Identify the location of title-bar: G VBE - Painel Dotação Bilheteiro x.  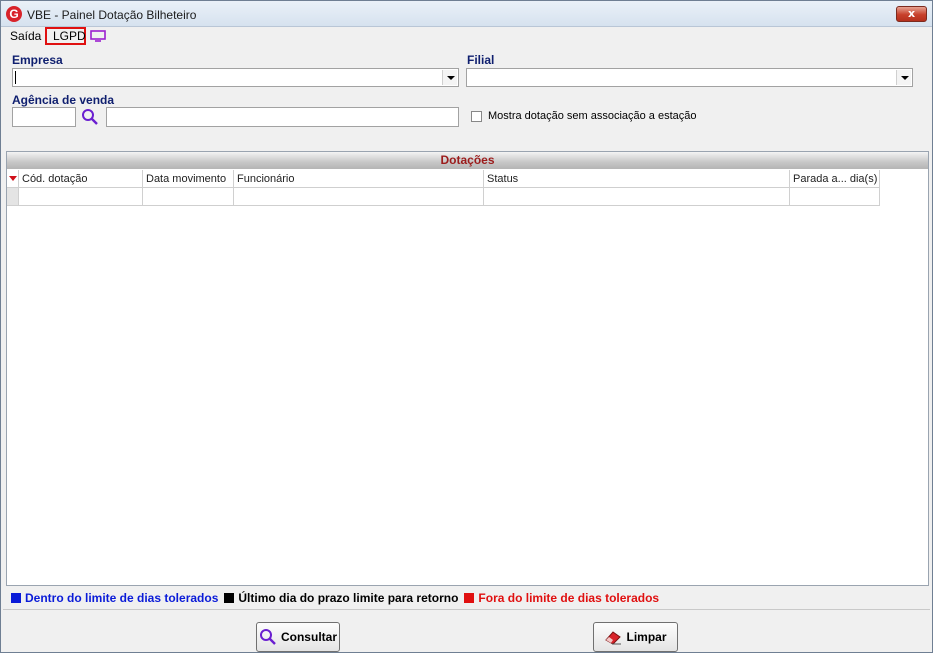
(466, 14).